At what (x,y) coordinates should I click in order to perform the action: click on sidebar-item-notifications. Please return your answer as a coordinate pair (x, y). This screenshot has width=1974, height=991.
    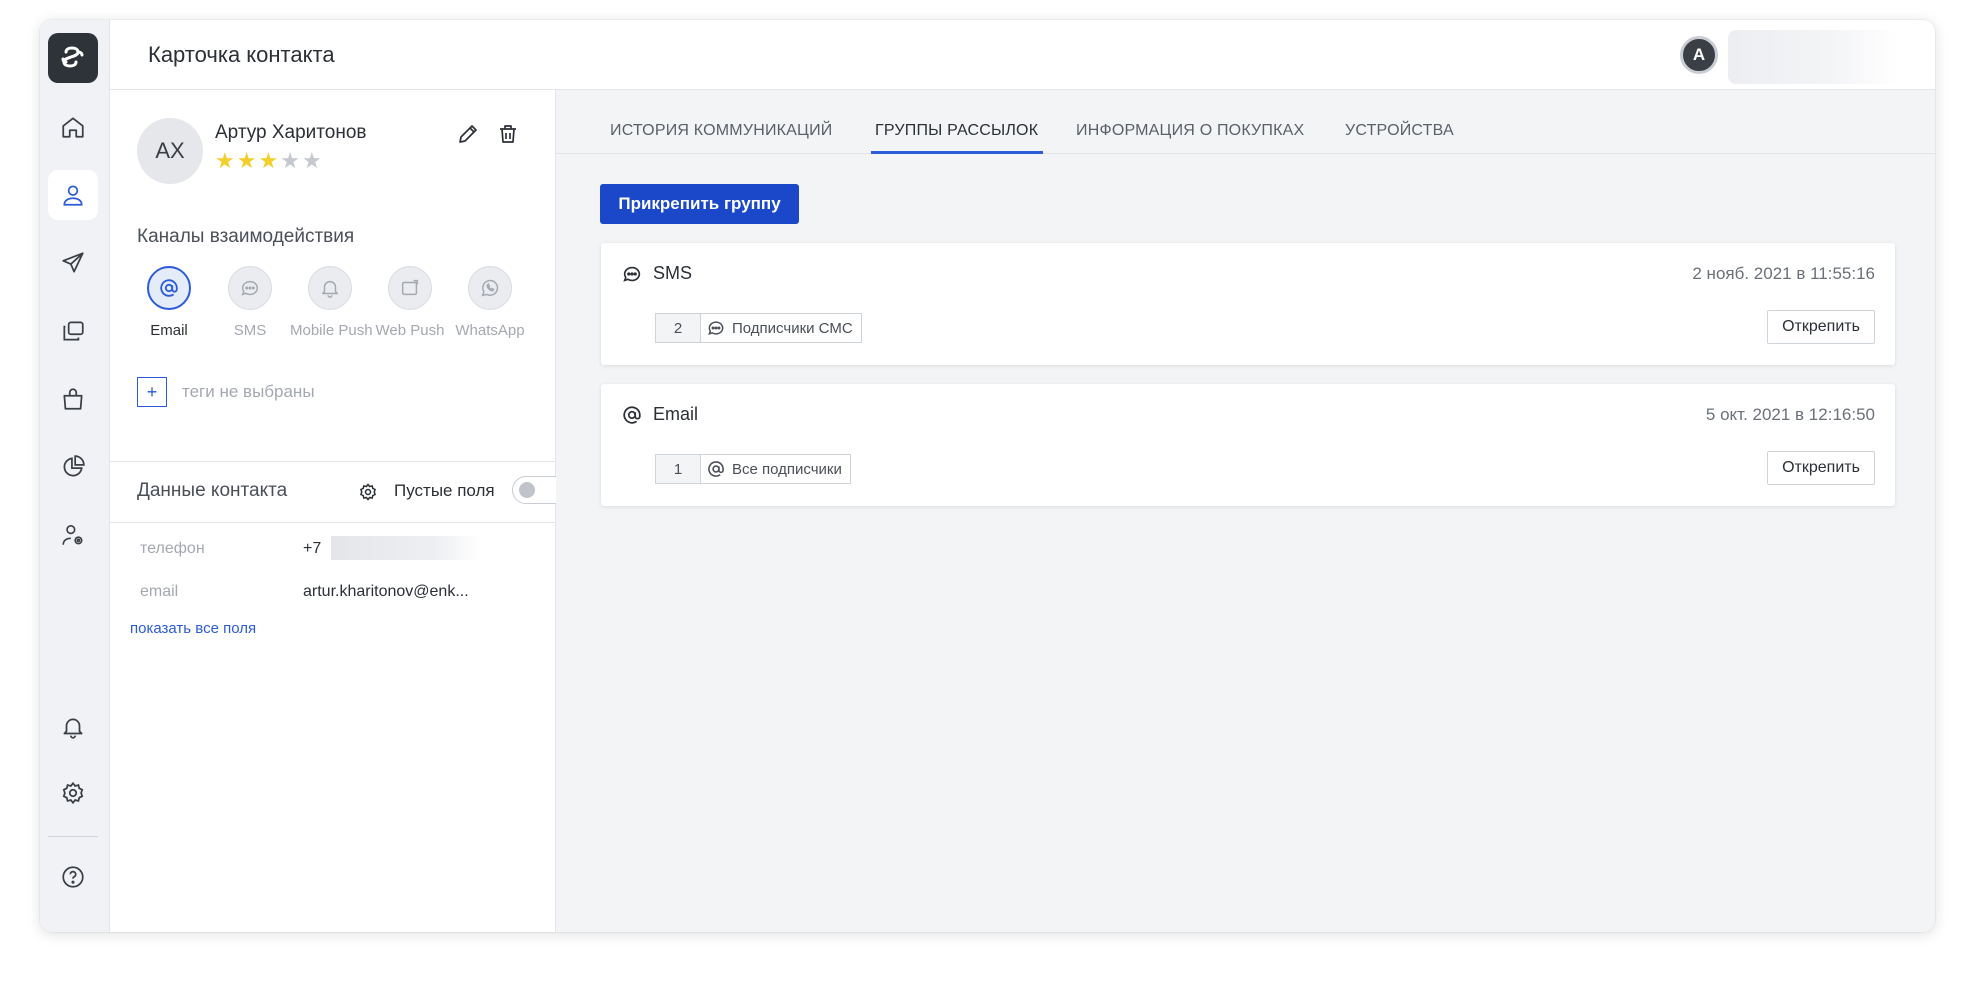
    Looking at the image, I should click on (73, 727).